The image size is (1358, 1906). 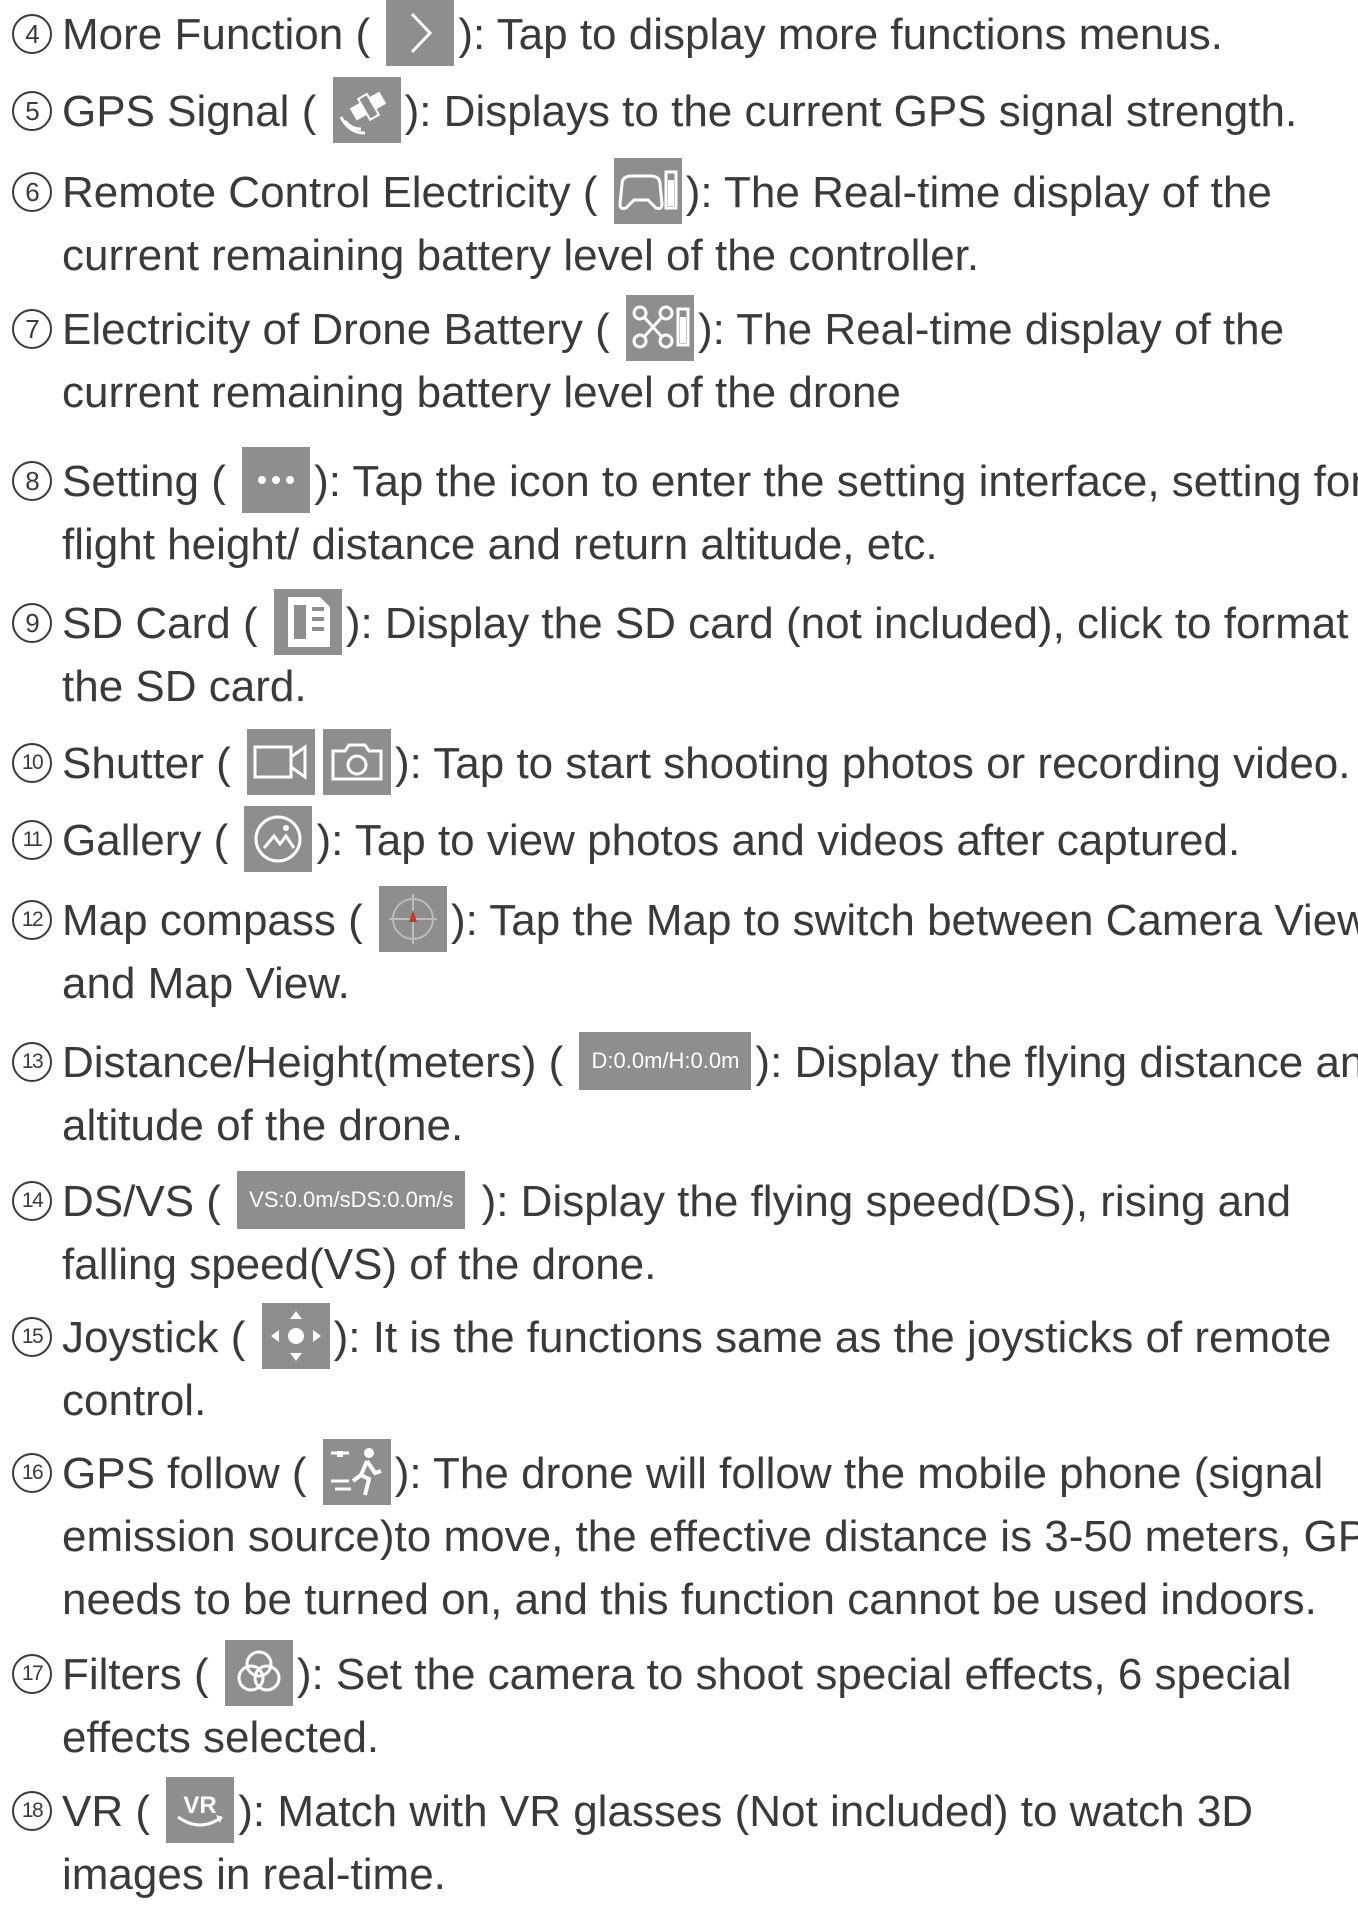 I want to click on item-description-cont: altitude of the drone., so click(x=263, y=1125).